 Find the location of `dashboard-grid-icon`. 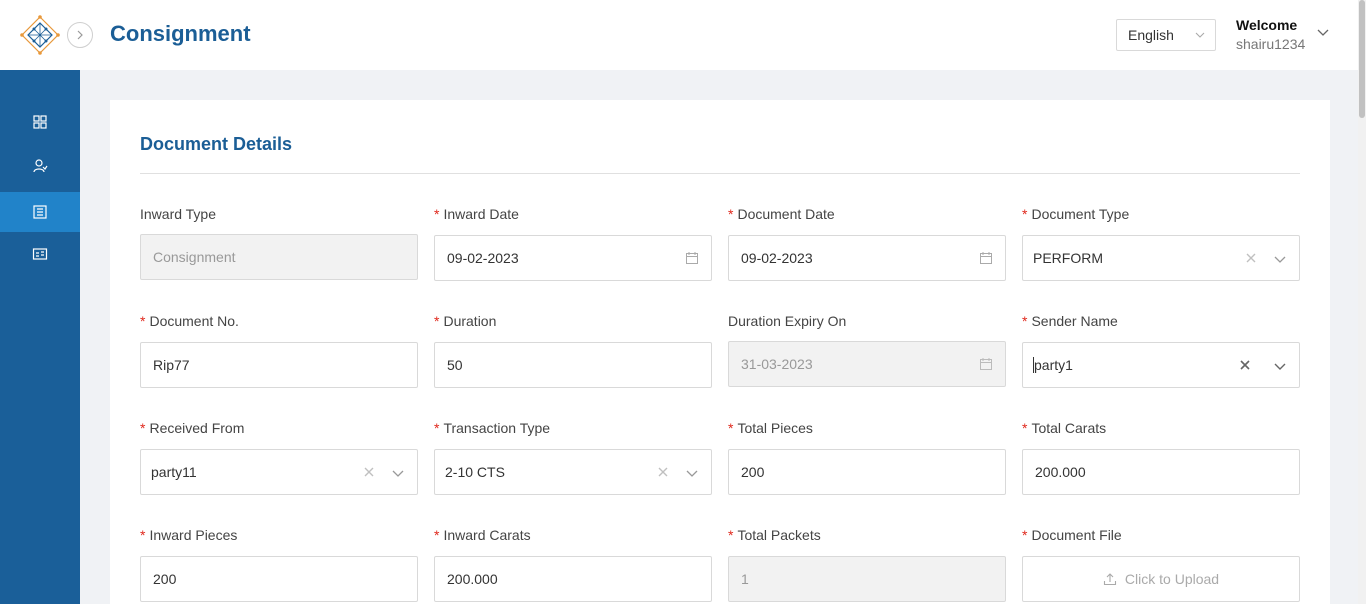

dashboard-grid-icon is located at coordinates (40, 122).